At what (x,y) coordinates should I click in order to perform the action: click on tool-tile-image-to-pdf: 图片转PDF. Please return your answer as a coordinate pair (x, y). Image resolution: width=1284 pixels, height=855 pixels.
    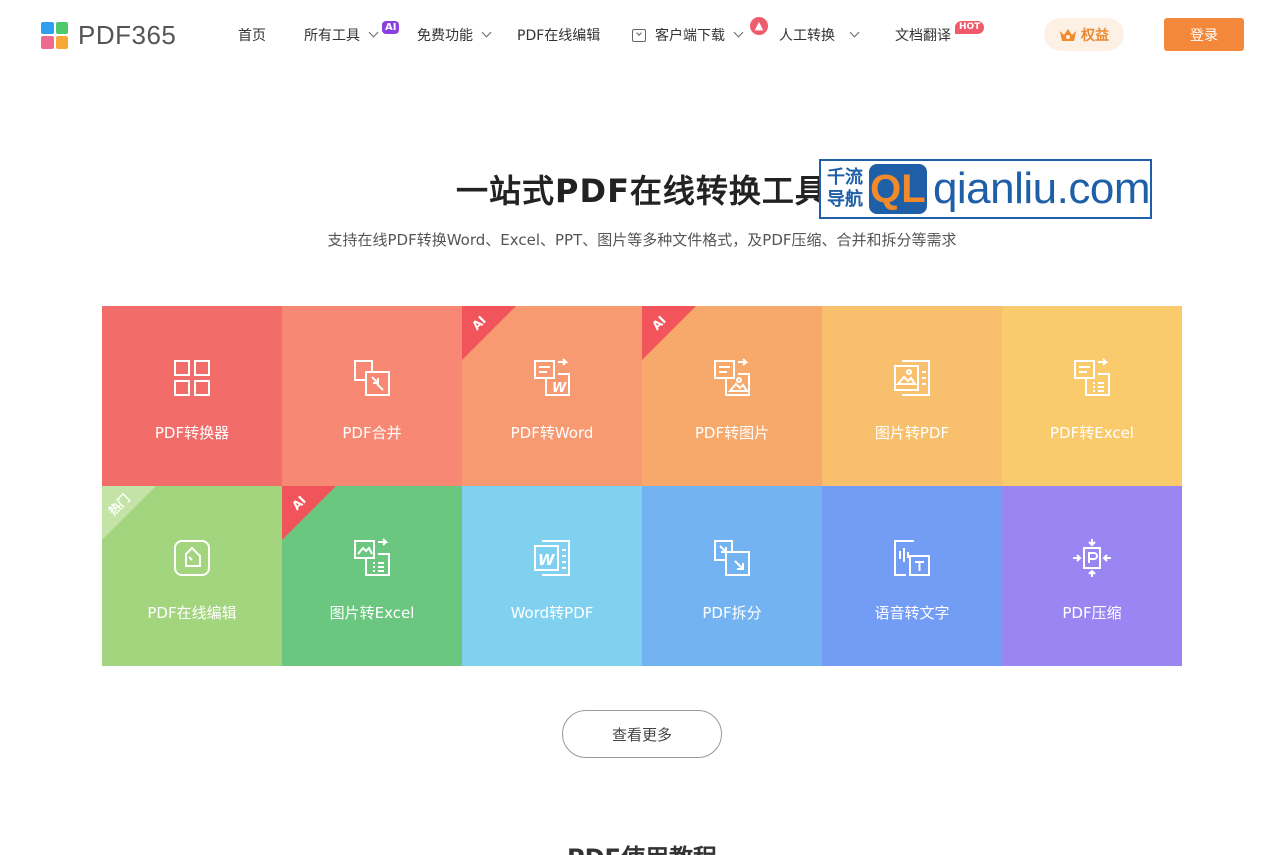
    Looking at the image, I should click on (912, 396).